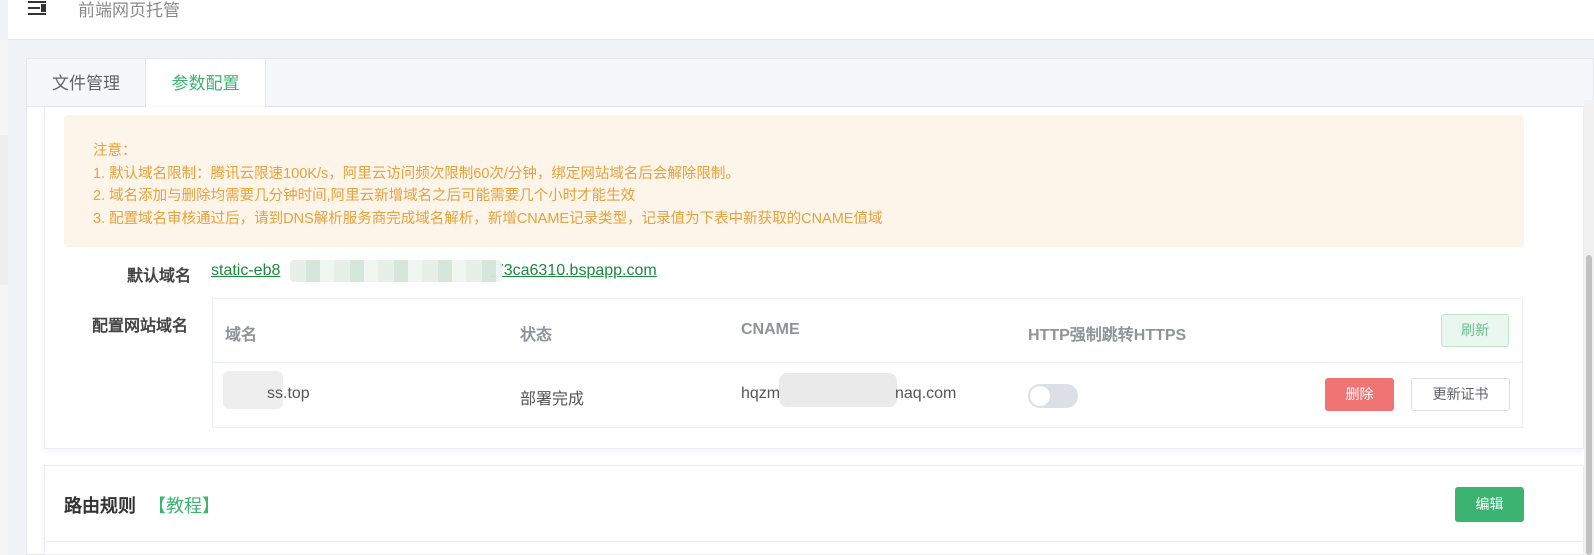 This screenshot has height=555, width=1594. I want to click on delete-domain-button: 删除, so click(1359, 394).